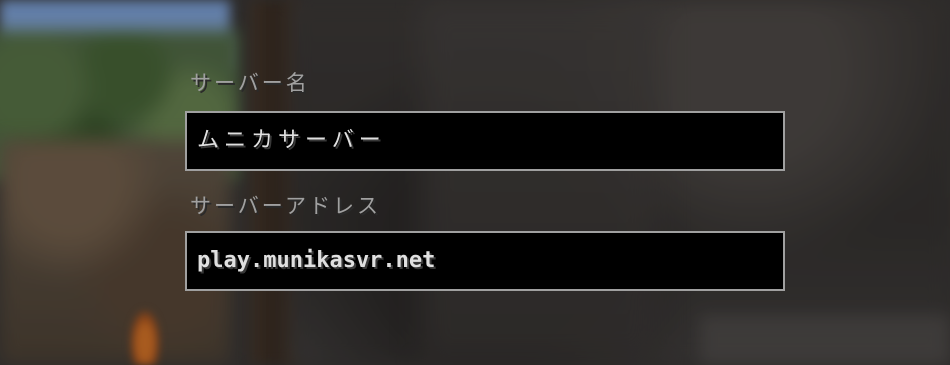  I want to click on server-name-label: サーバー名, so click(250, 83).